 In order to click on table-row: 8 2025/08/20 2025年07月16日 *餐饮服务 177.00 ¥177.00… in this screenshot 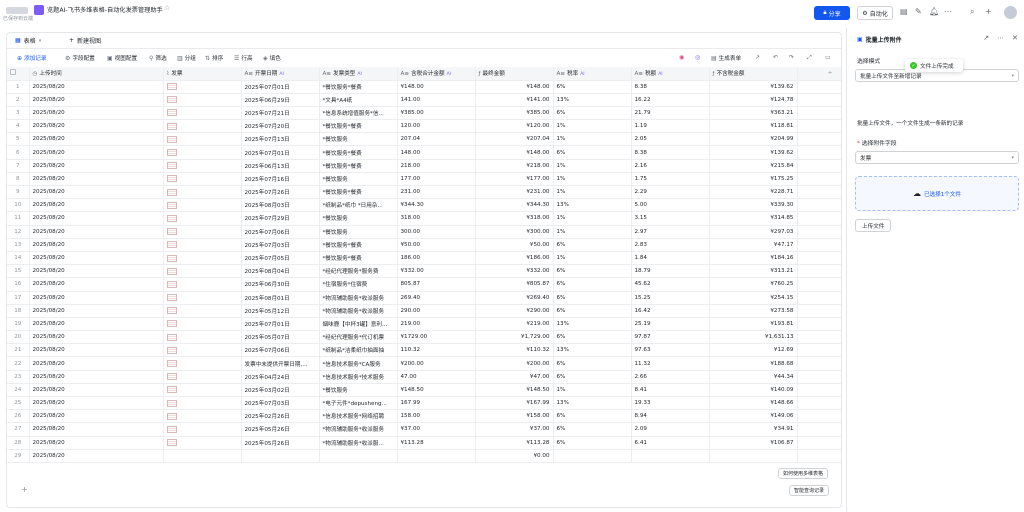, I will do `click(424, 179)`.